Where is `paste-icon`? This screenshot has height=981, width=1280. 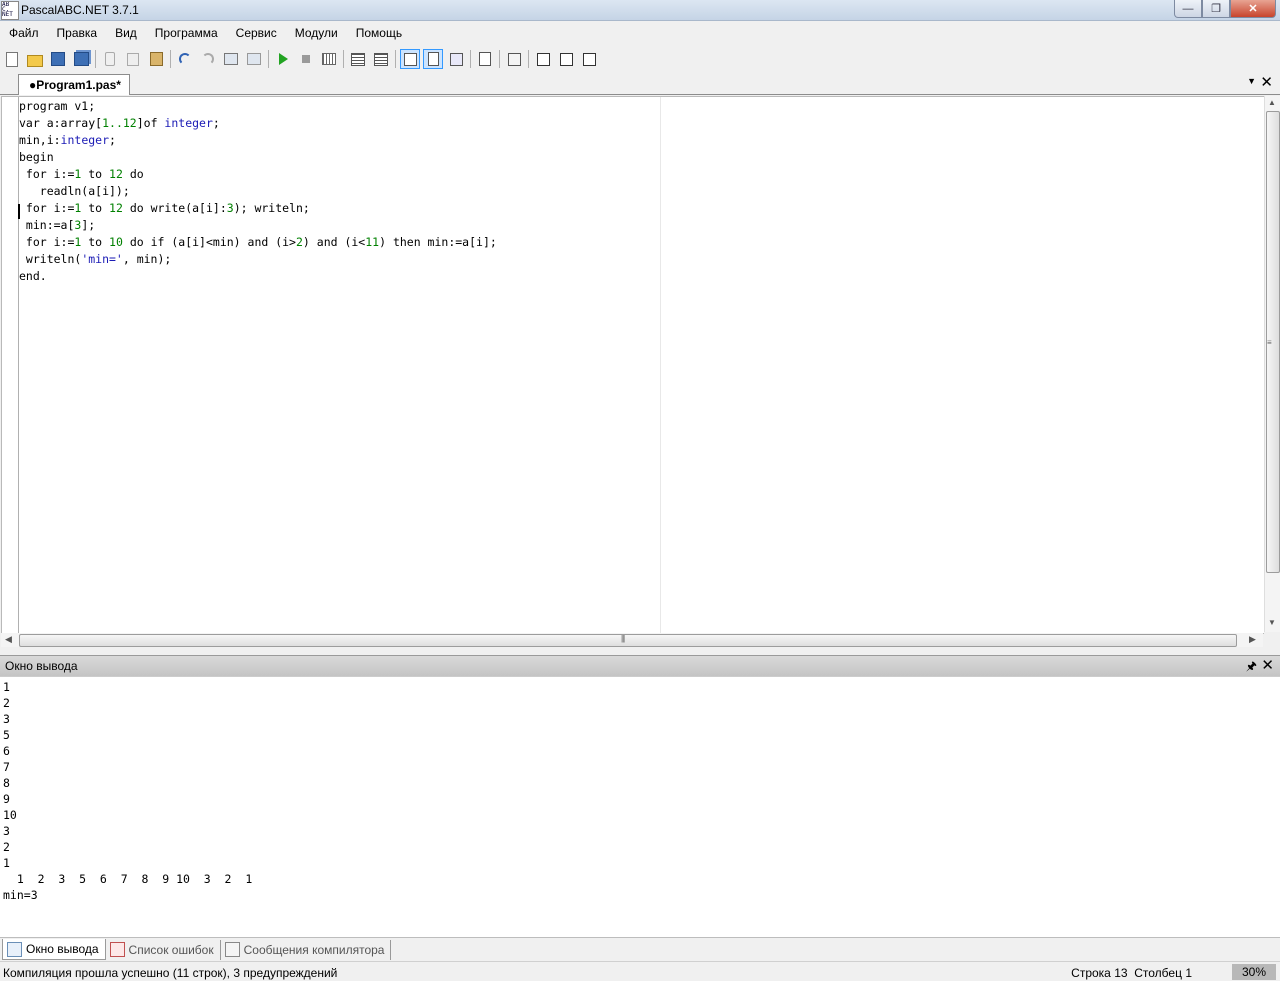
paste-icon is located at coordinates (156, 59).